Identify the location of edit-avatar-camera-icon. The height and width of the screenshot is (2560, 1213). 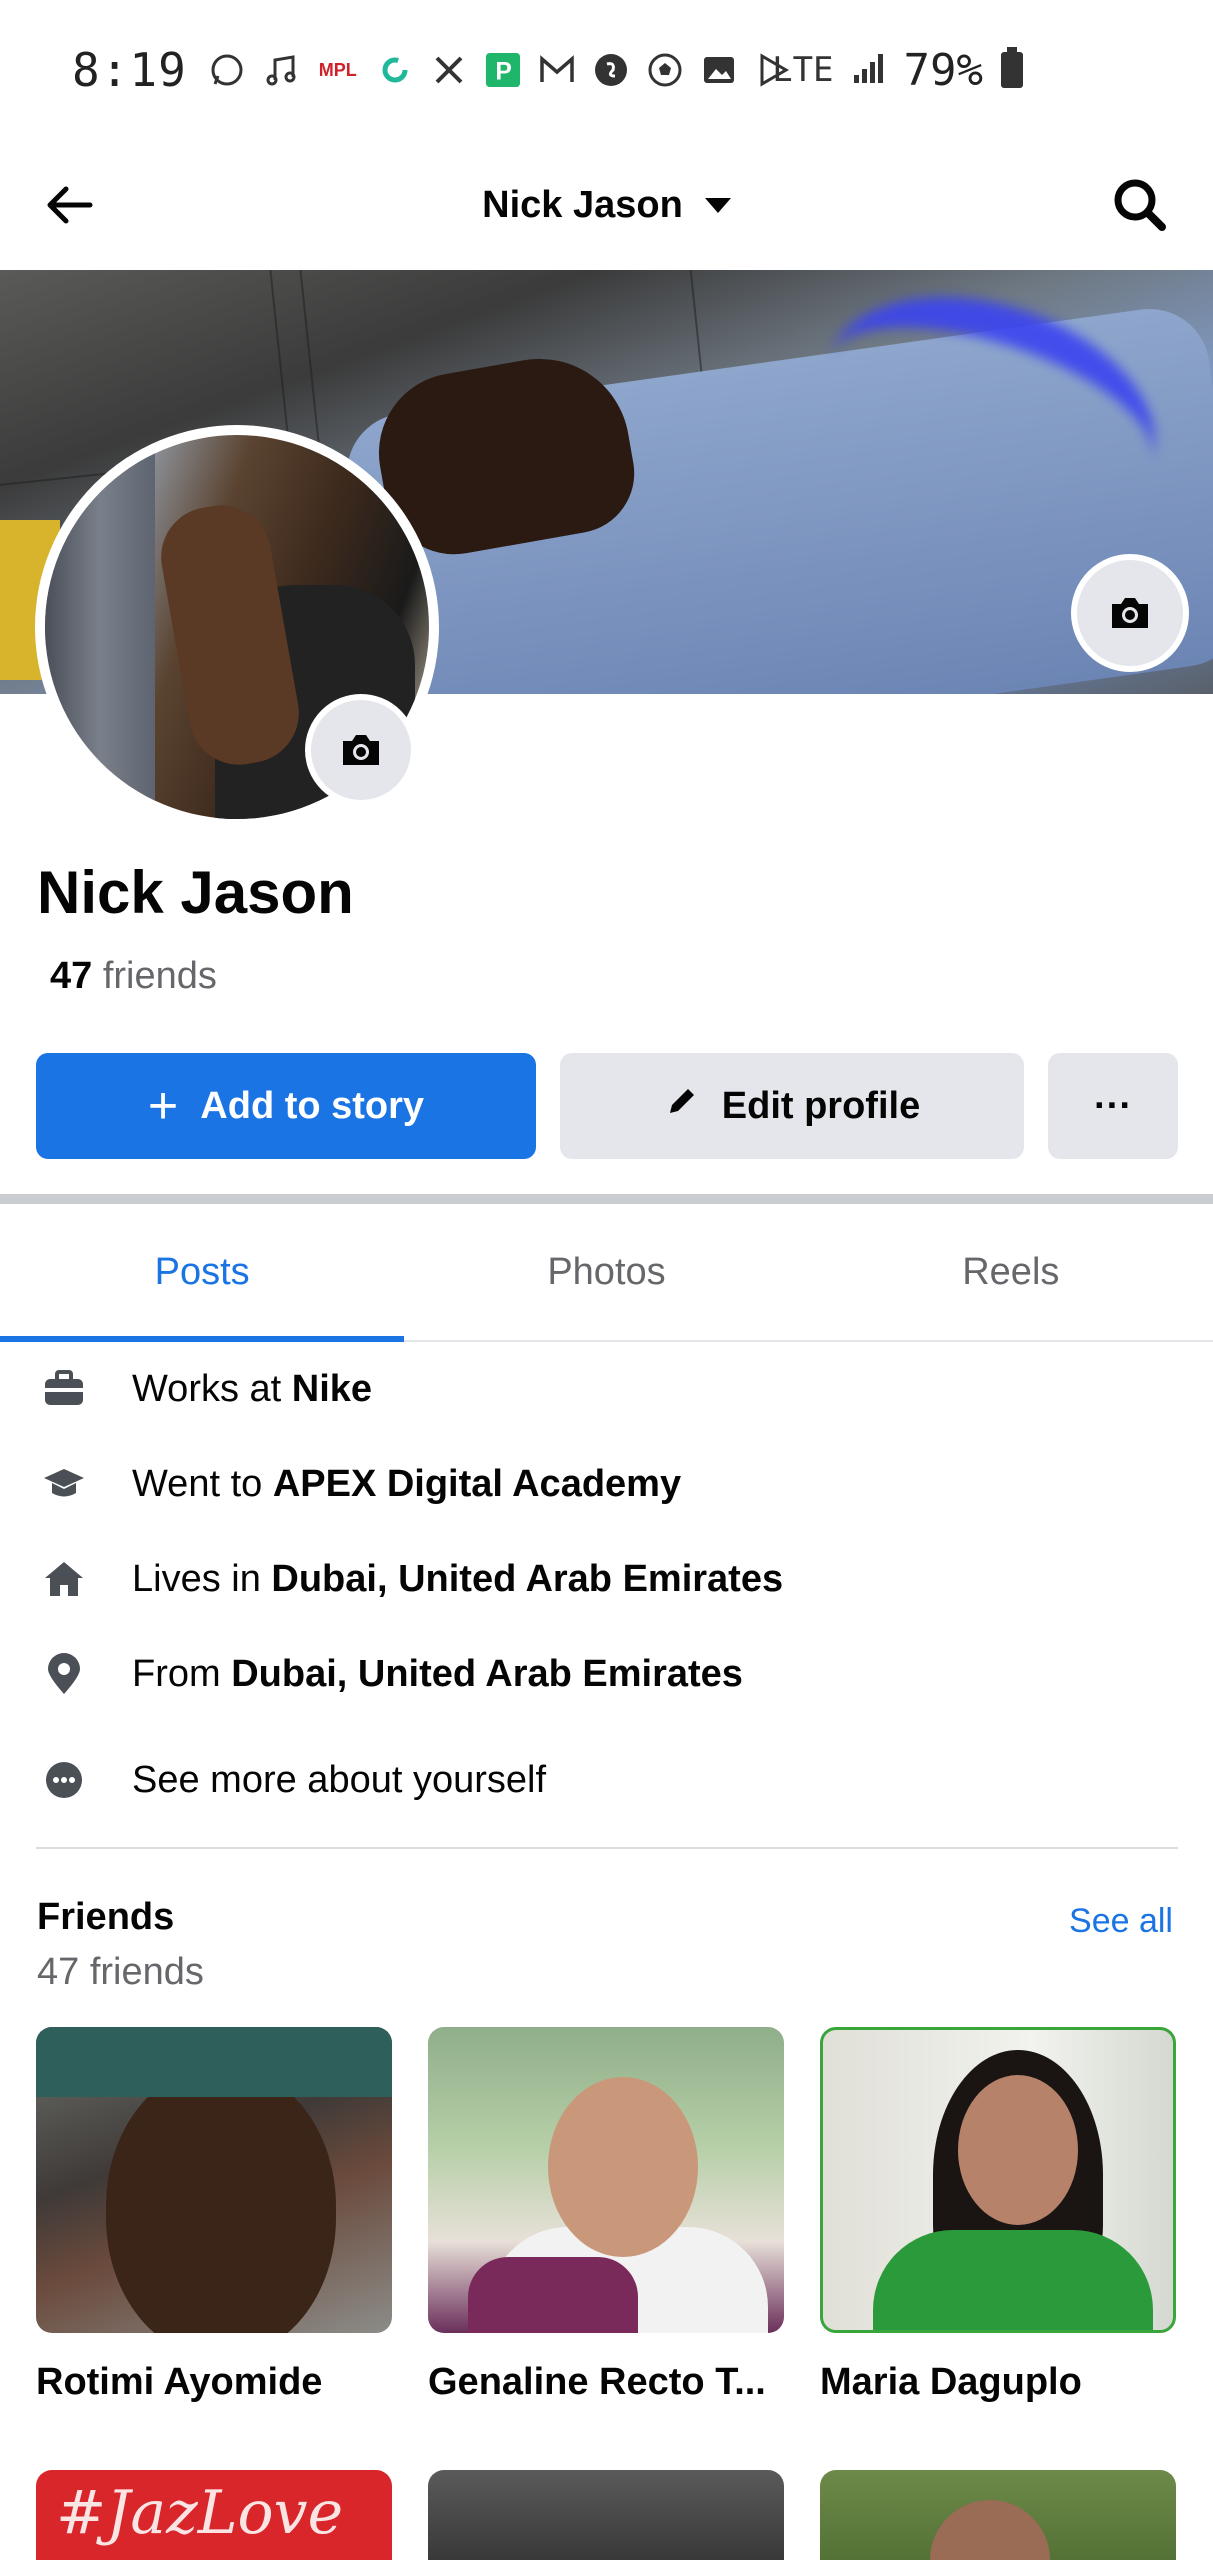
(361, 750).